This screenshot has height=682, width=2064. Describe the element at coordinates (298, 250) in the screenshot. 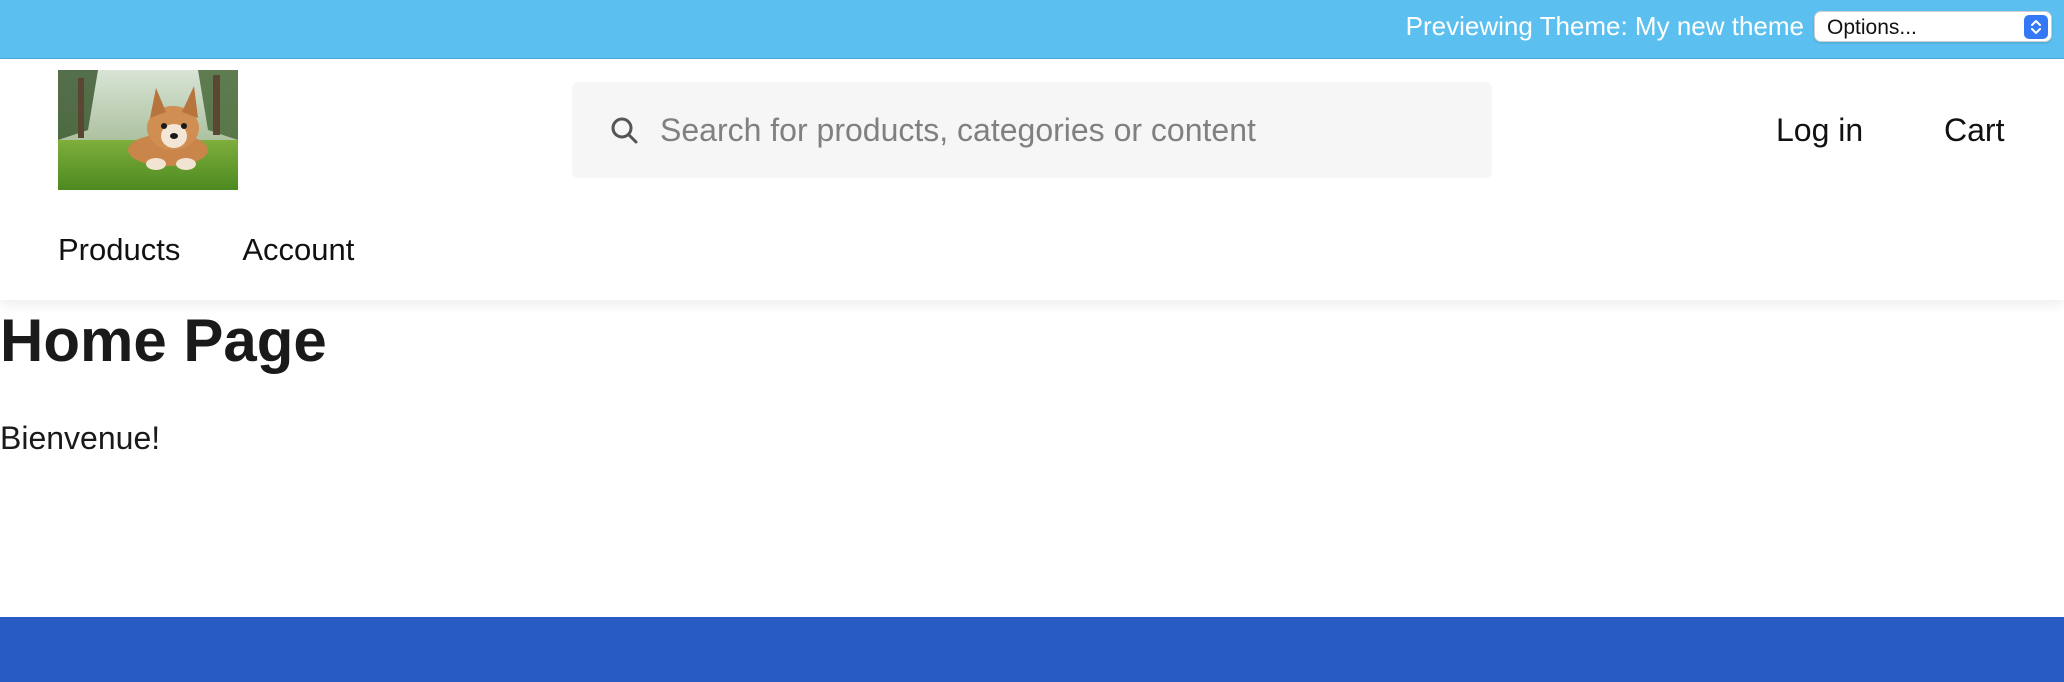

I see `nav-item-account: Account` at that location.